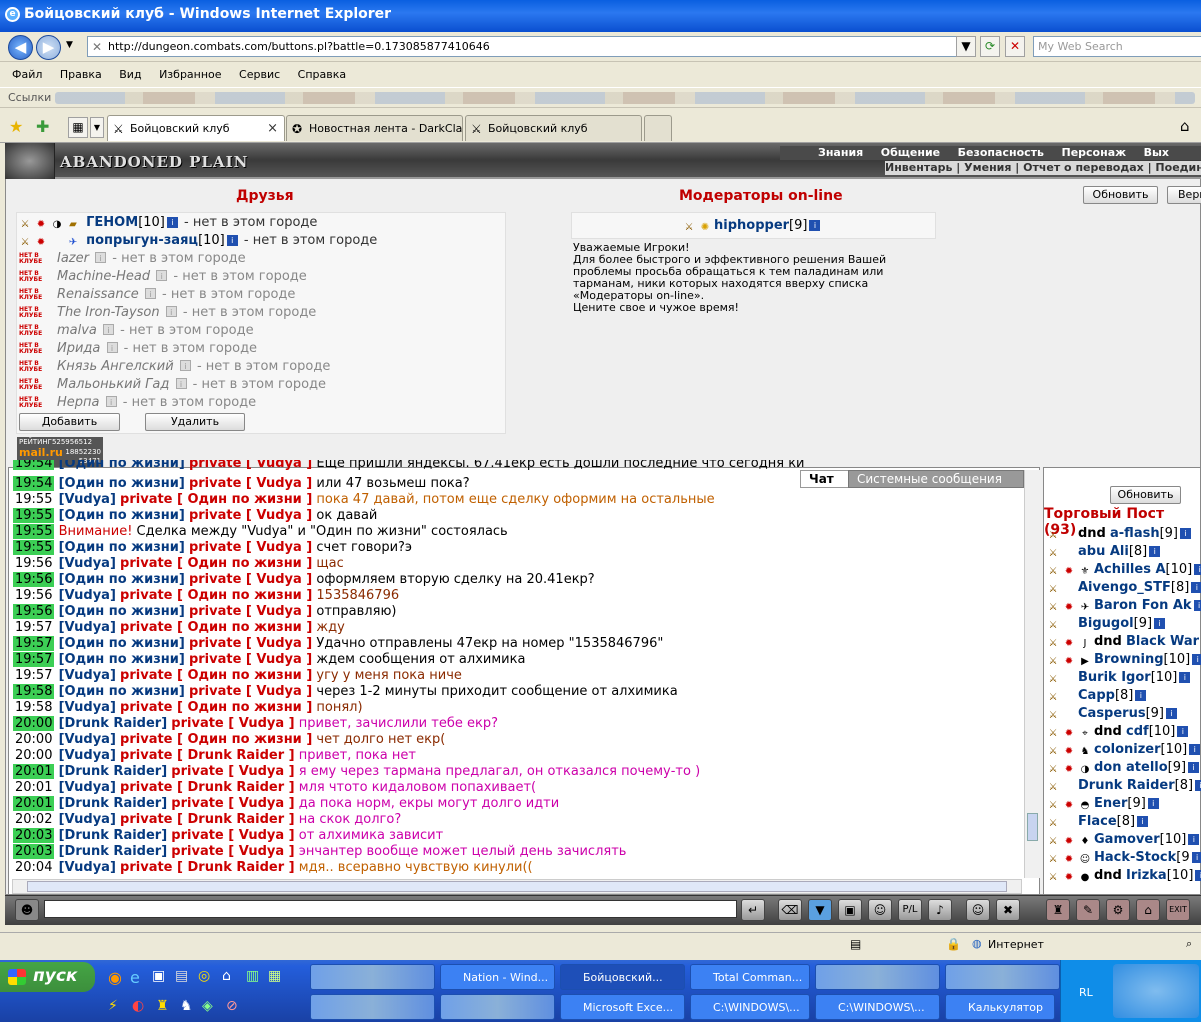 The image size is (1201, 1022). I want to click on tab-combats-2: ⚔ Бойцовский клуб, so click(553, 128).